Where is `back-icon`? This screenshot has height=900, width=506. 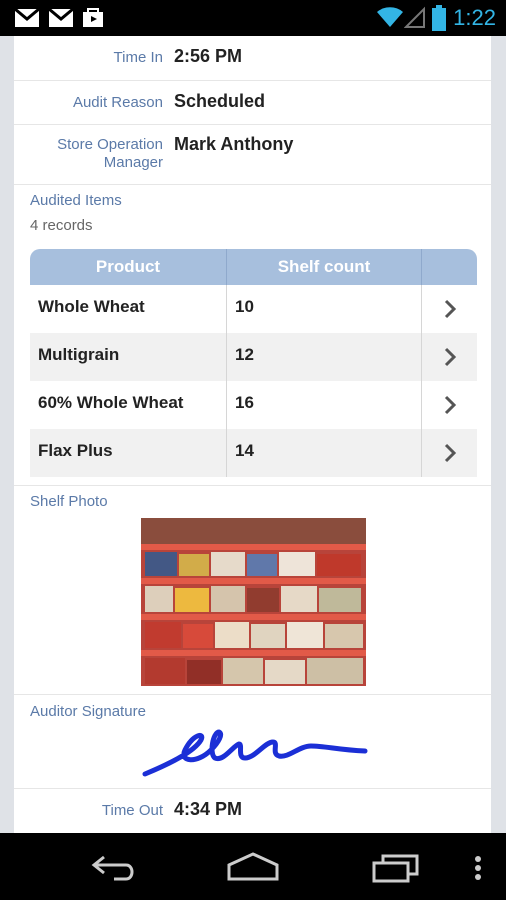 back-icon is located at coordinates (114, 869).